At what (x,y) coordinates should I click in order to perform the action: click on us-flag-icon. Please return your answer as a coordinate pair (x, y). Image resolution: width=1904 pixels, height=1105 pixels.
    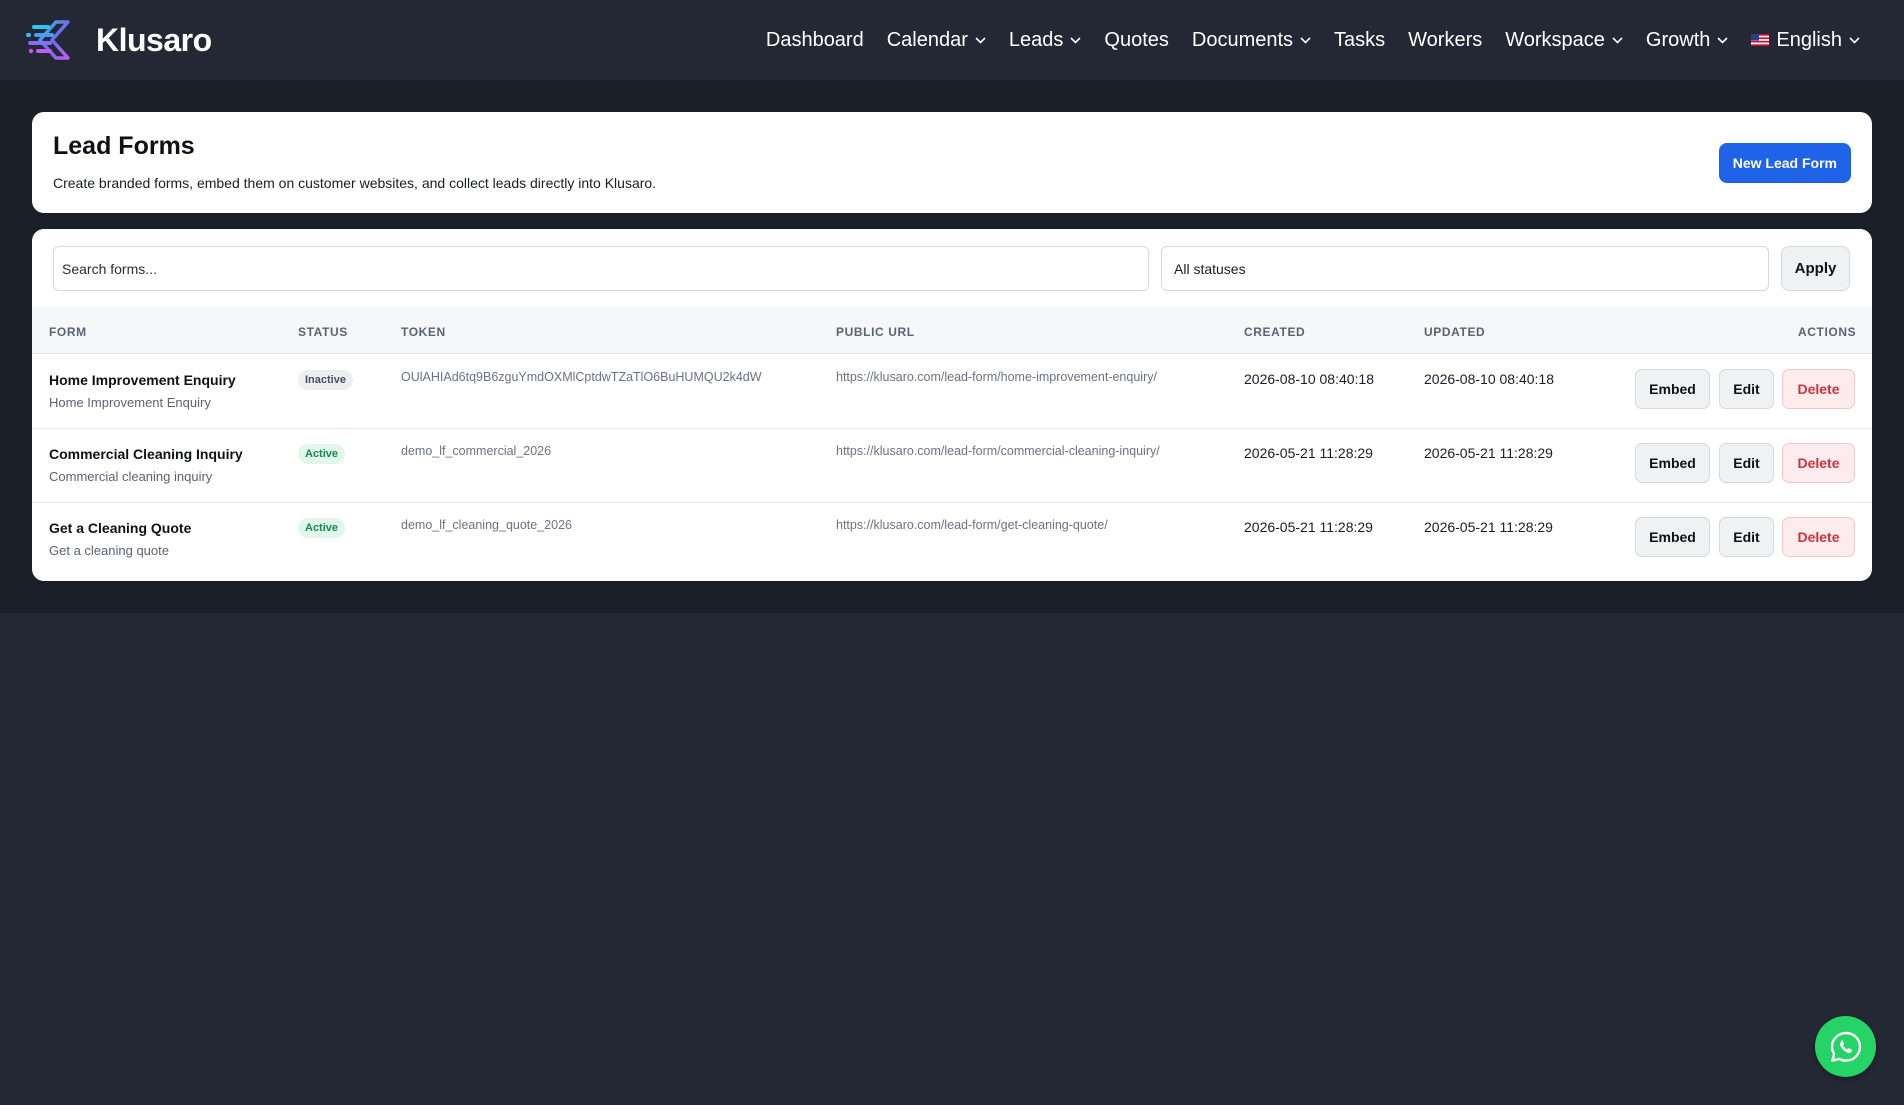
    Looking at the image, I should click on (1760, 40).